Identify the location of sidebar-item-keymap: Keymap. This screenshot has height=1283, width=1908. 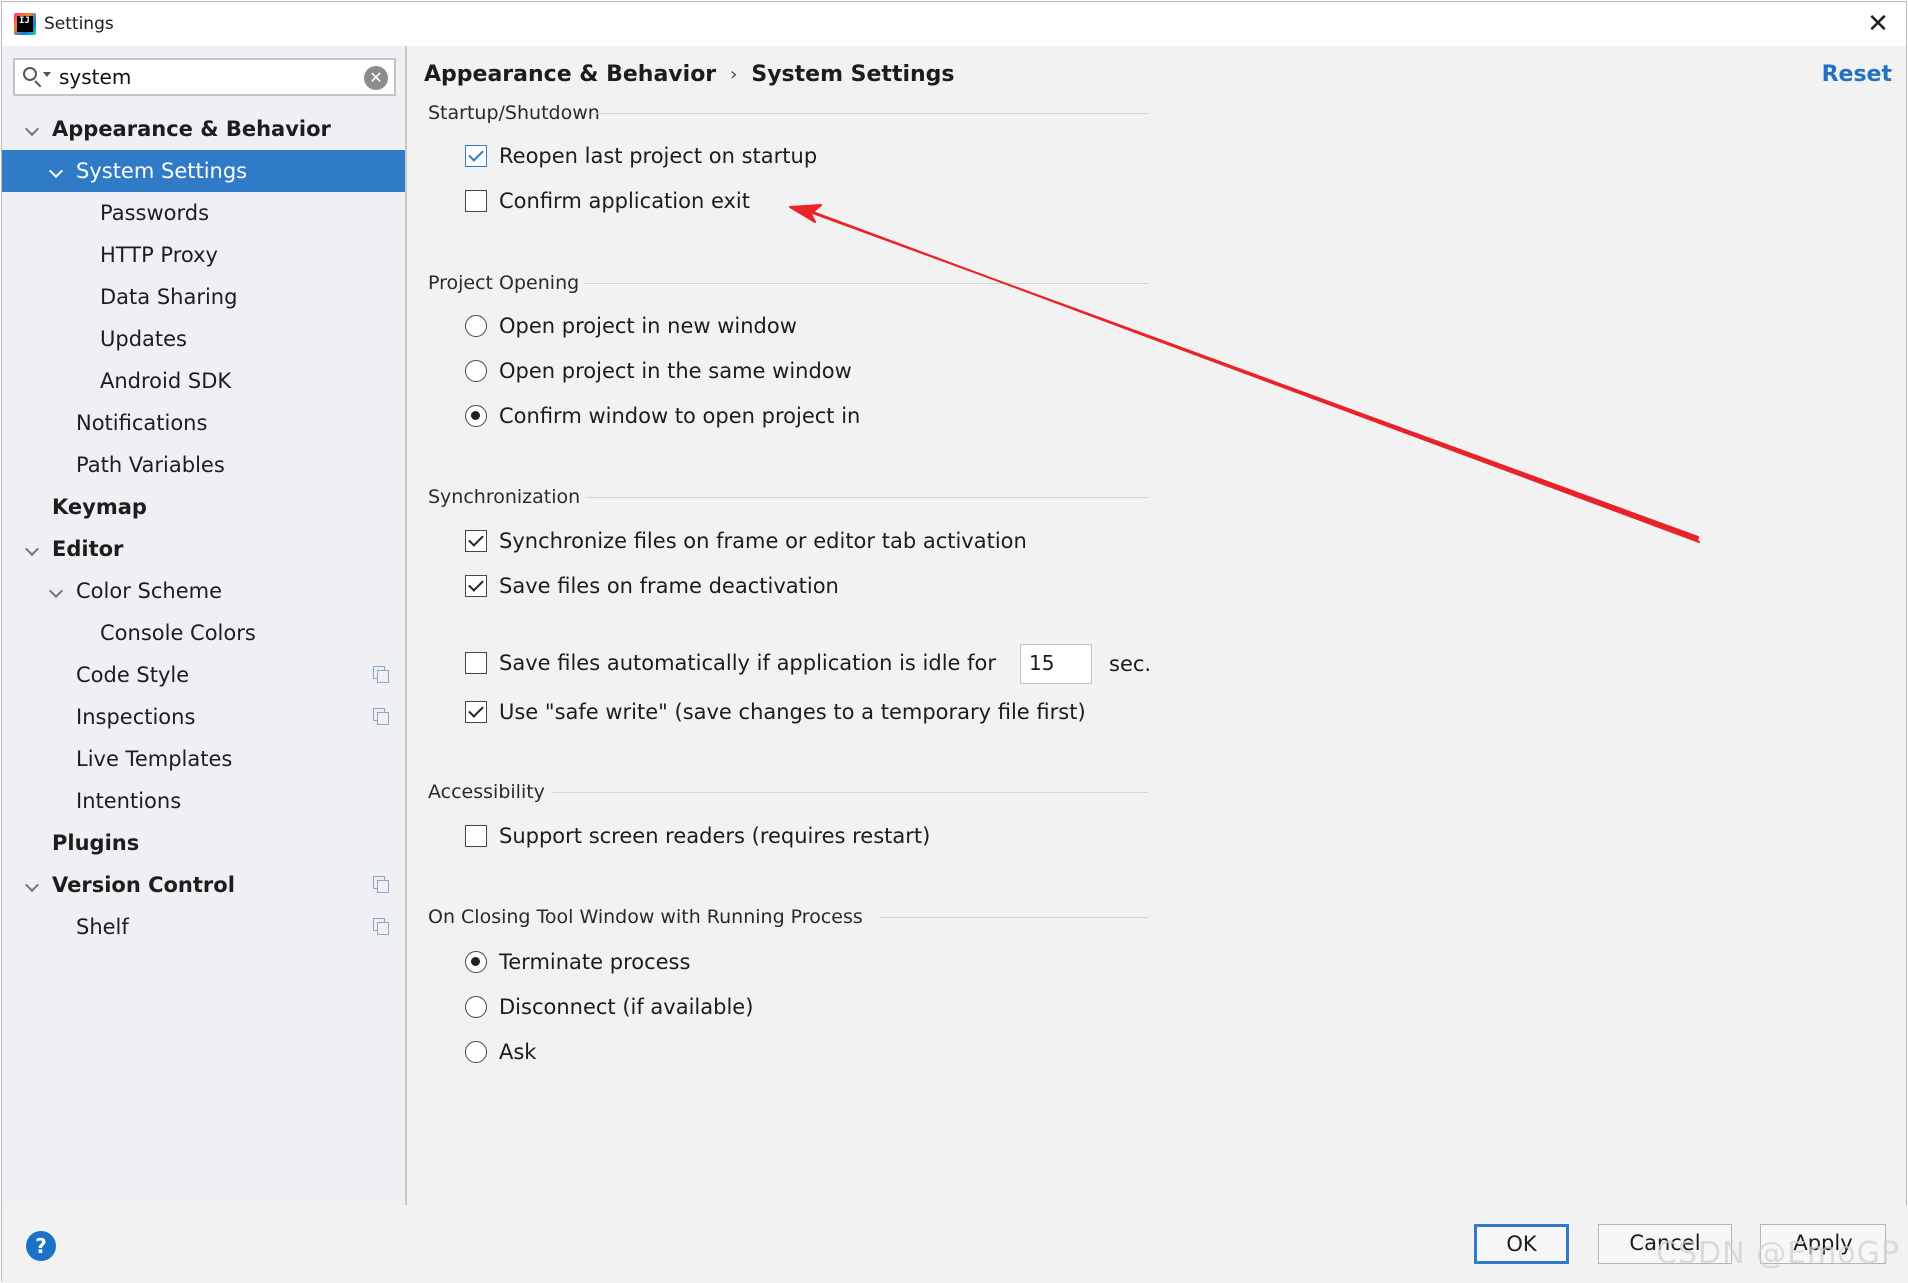
(203, 507).